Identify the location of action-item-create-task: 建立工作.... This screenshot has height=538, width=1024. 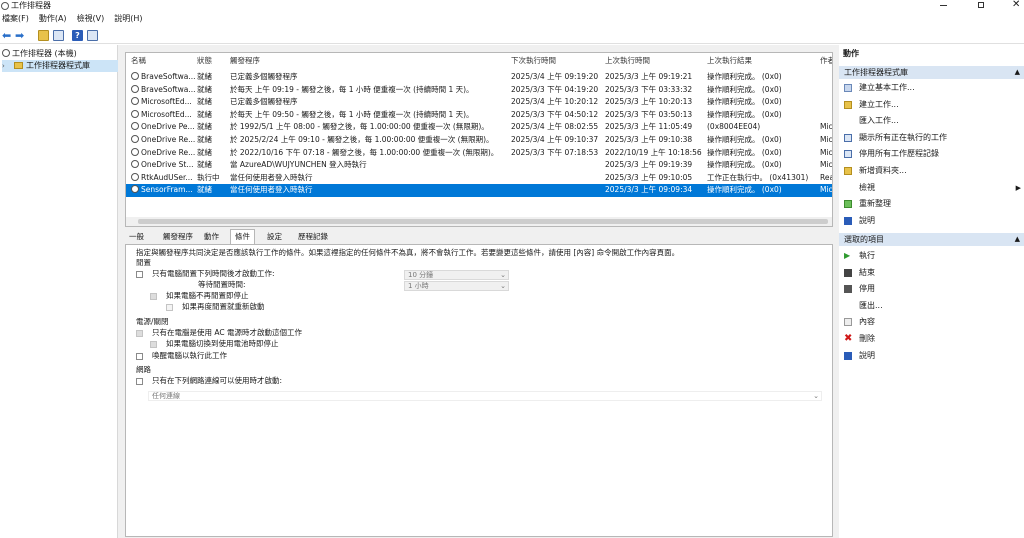
(931, 105).